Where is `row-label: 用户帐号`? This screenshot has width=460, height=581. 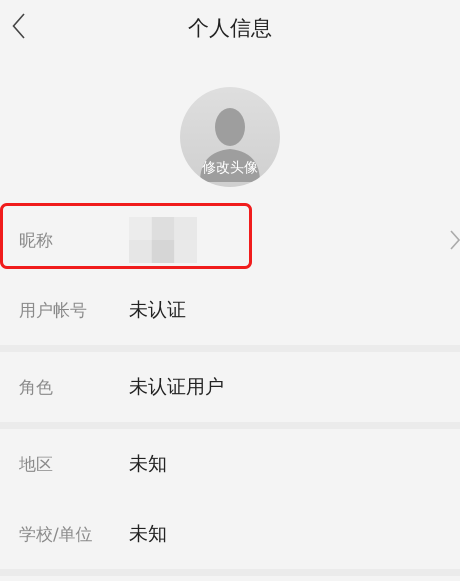
row-label: 用户帐号 is located at coordinates (53, 311).